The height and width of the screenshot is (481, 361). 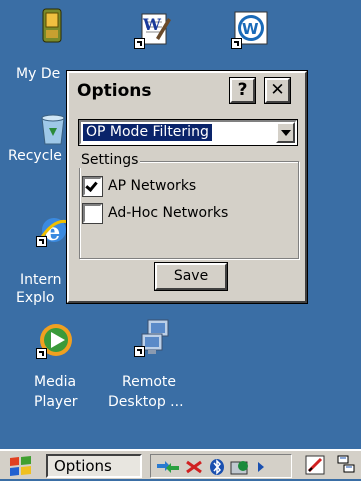 What do you see at coordinates (217, 467) in the screenshot?
I see `bluetooth-icon` at bounding box center [217, 467].